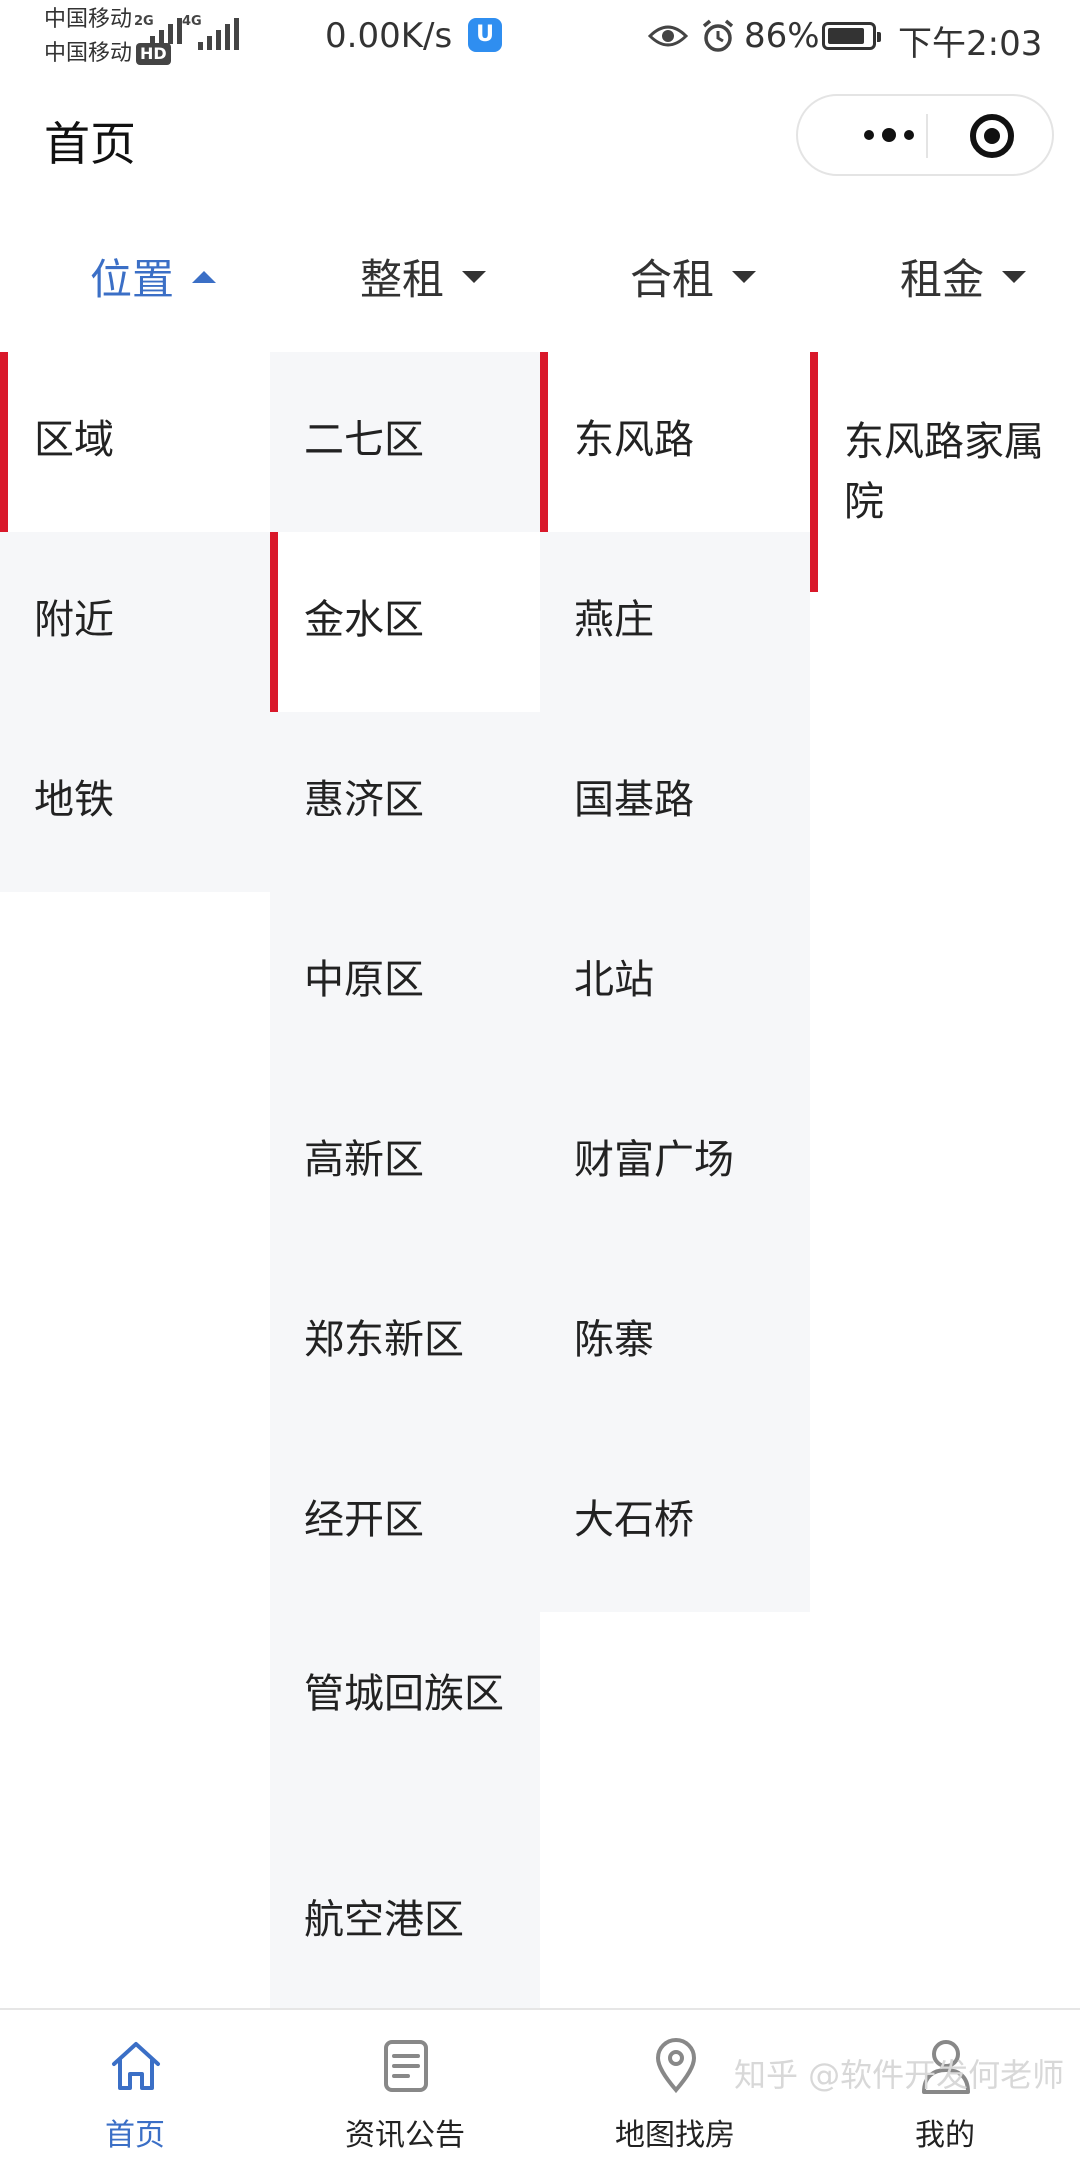 The height and width of the screenshot is (2162, 1080). What do you see at coordinates (405, 802) in the screenshot?
I see `list-item: 惠济区` at bounding box center [405, 802].